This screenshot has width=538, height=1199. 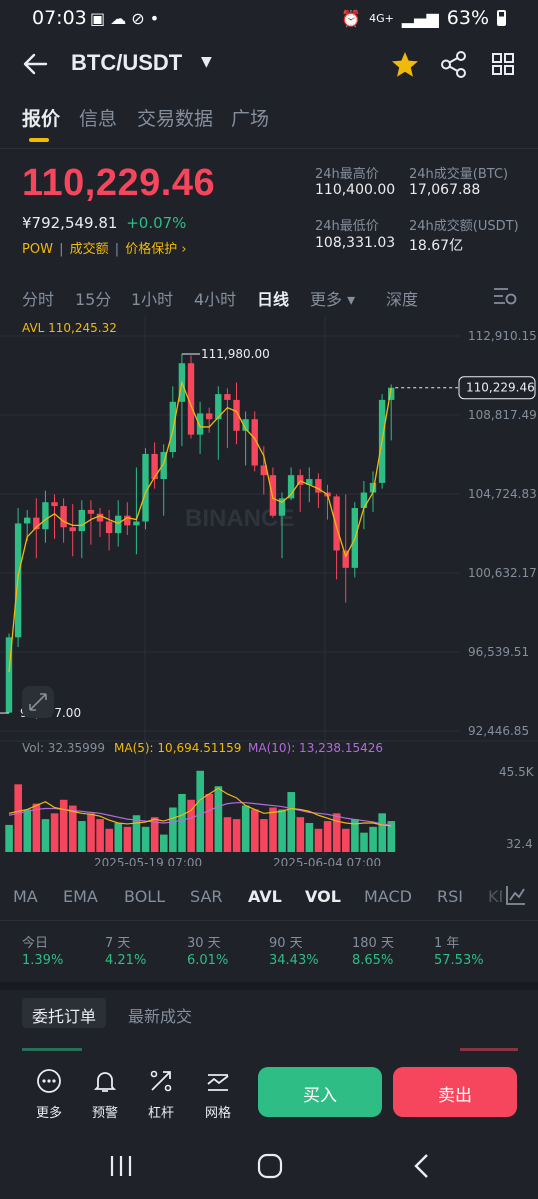 What do you see at coordinates (270, 1166) in the screenshot?
I see `home-icon` at bounding box center [270, 1166].